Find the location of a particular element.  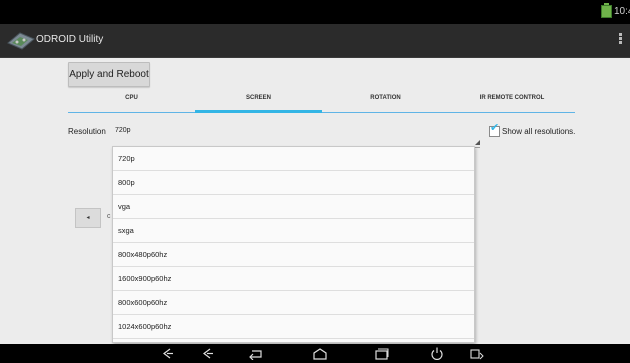

dropdown-item-sxga: sxga is located at coordinates (293, 231).